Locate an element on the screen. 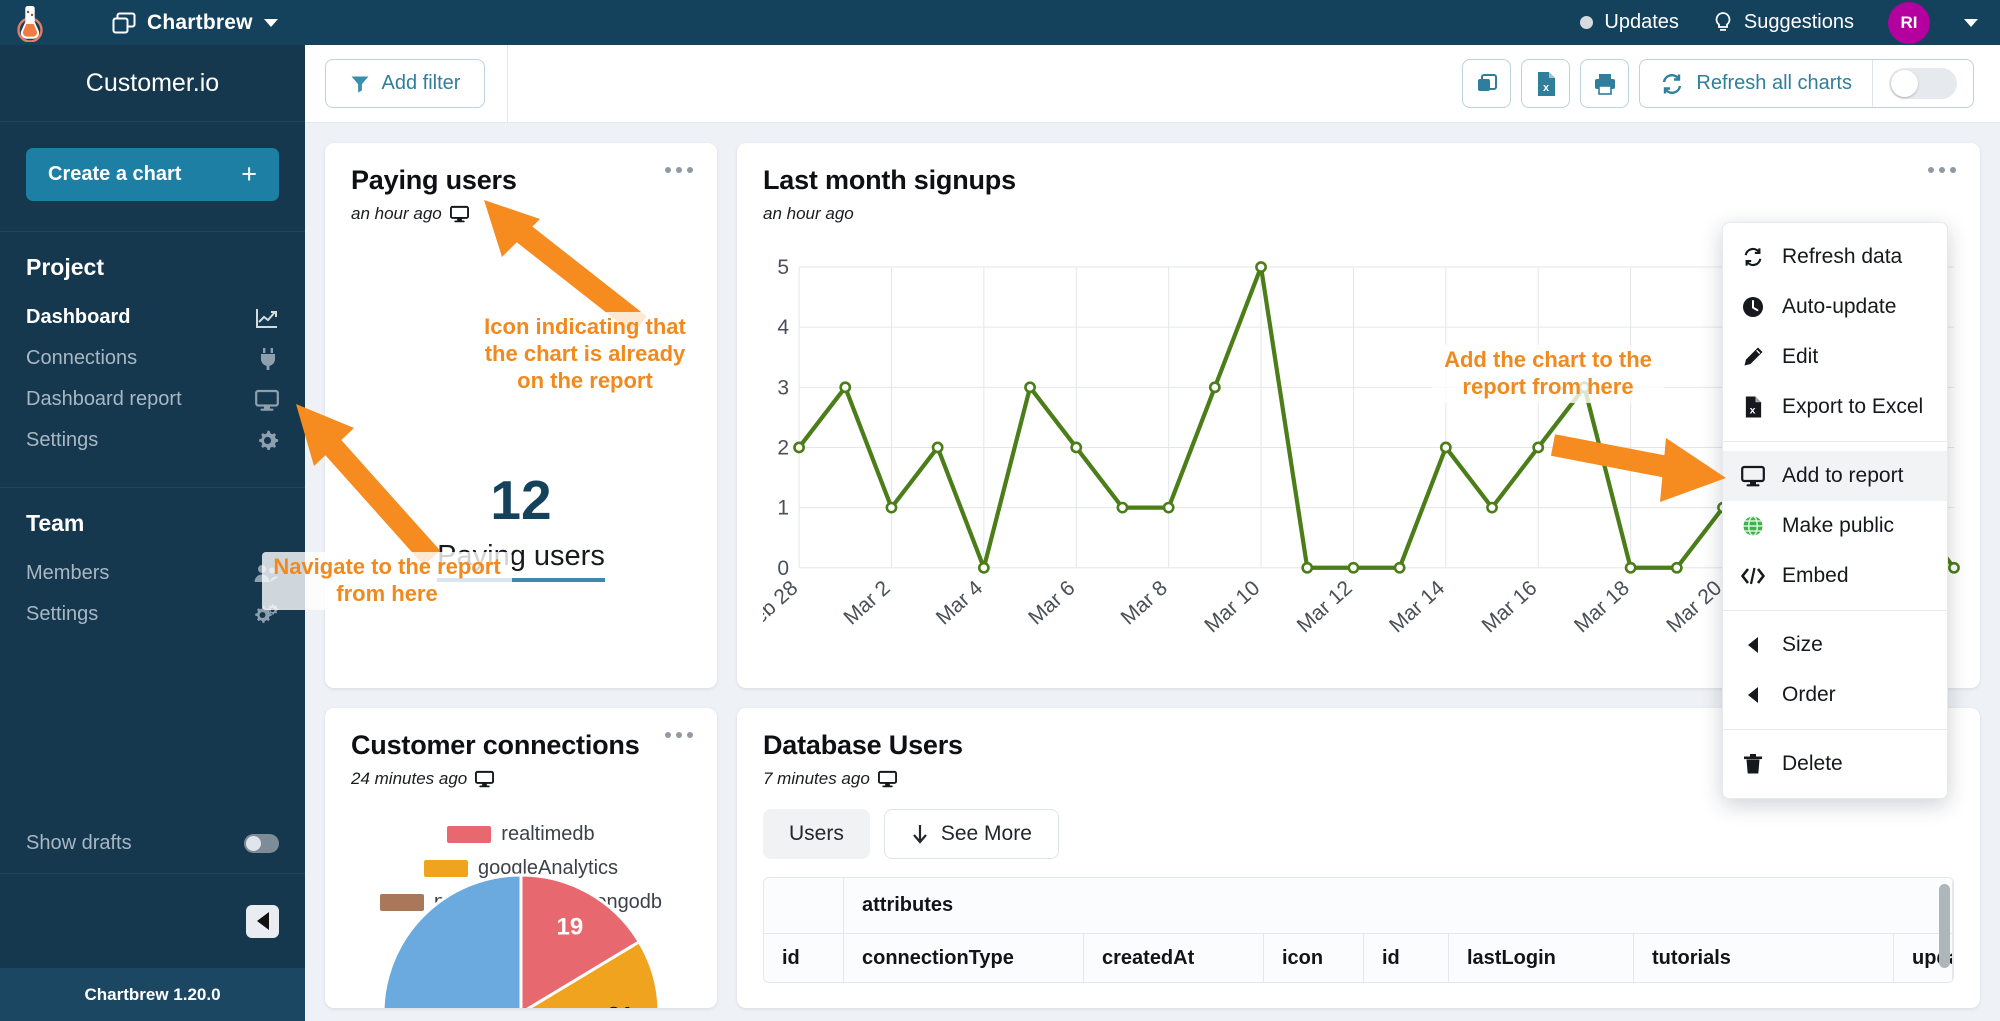  menu-item-add-to-report: Add to report is located at coordinates (1835, 476).